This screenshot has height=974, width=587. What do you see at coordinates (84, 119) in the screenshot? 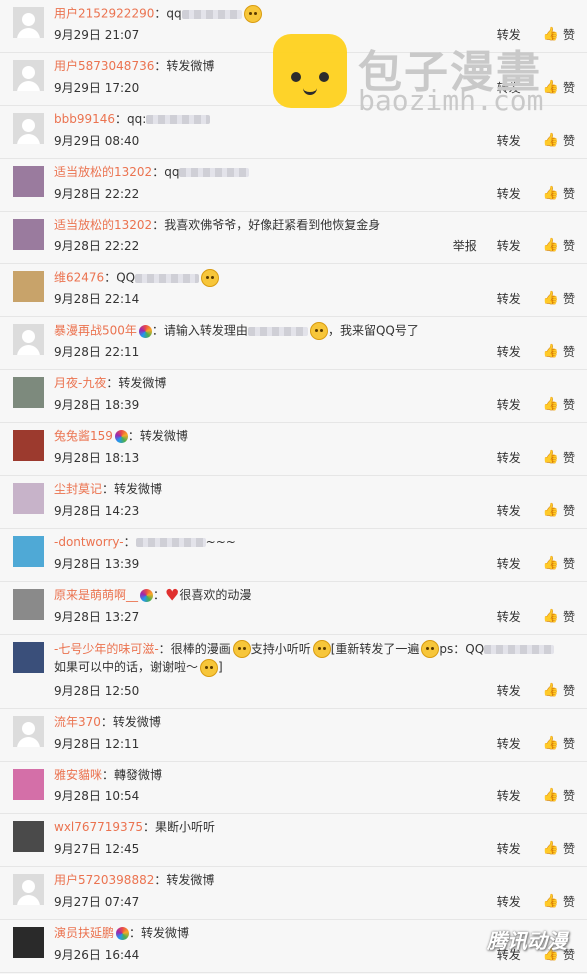
I see `username-link: bbb99146` at bounding box center [84, 119].